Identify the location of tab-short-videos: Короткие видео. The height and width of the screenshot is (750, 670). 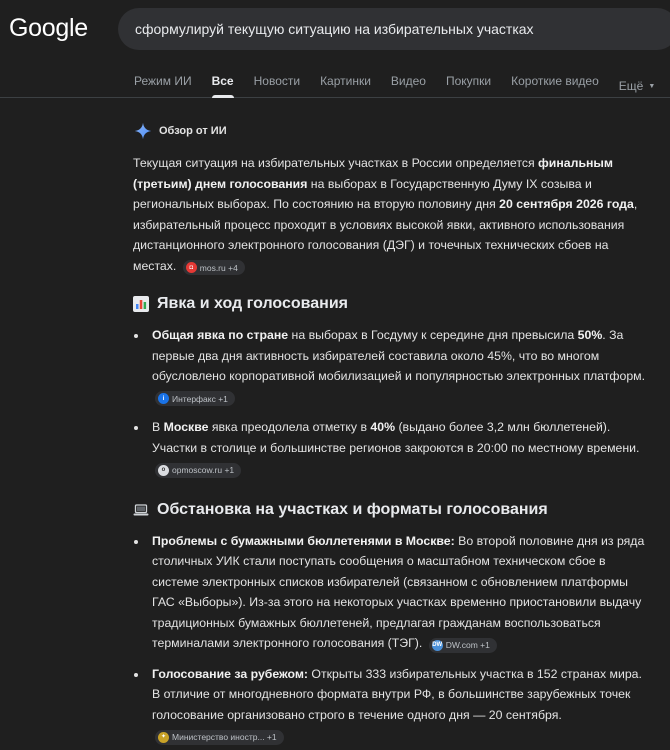
(555, 83).